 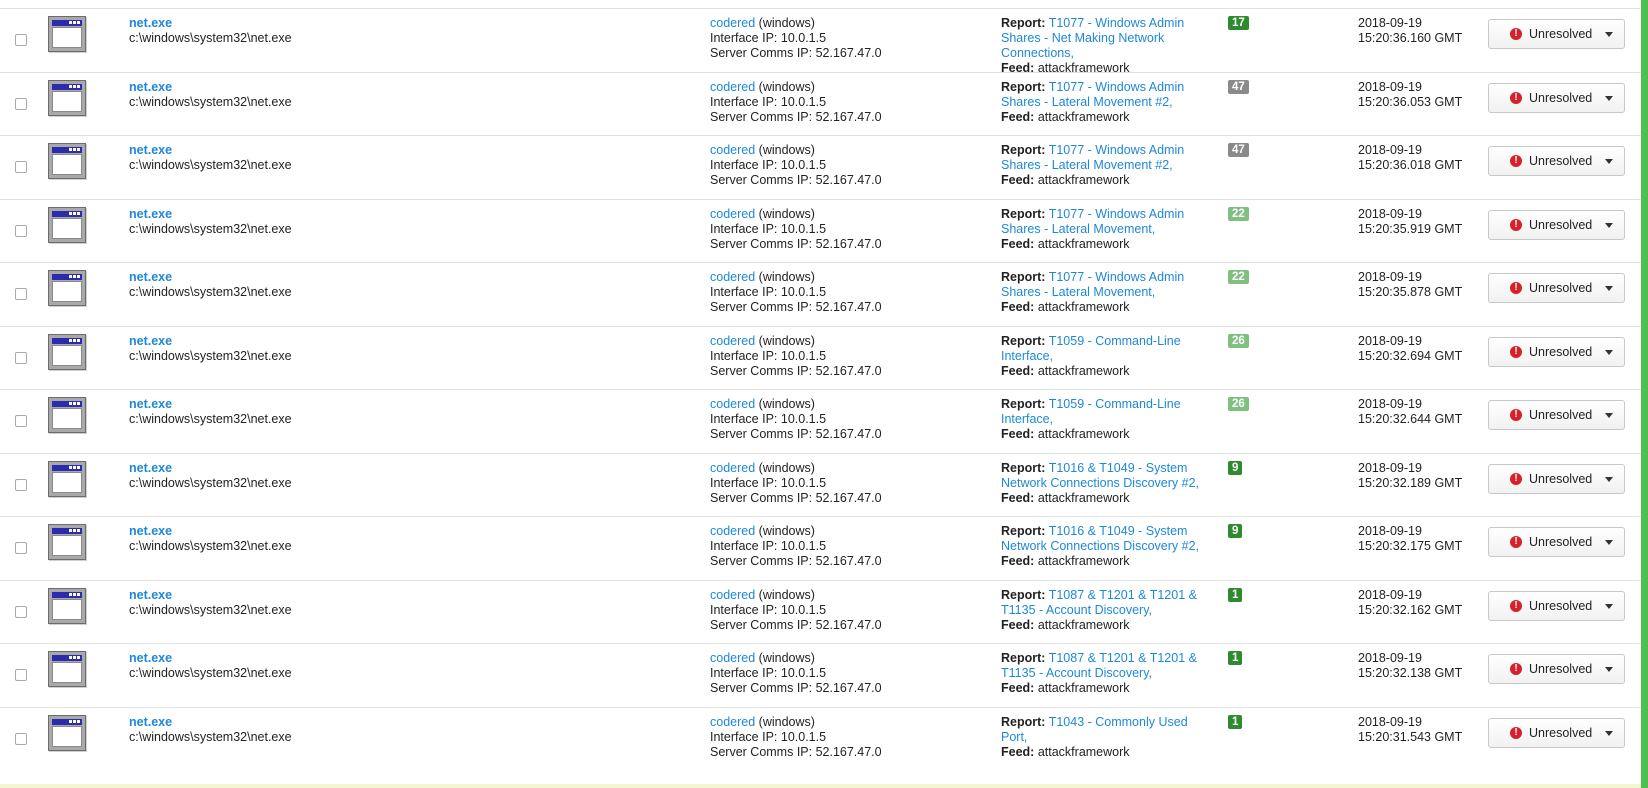 What do you see at coordinates (1410, 101) in the screenshot?
I see `event-time: 15:20:36.053 GMT` at bounding box center [1410, 101].